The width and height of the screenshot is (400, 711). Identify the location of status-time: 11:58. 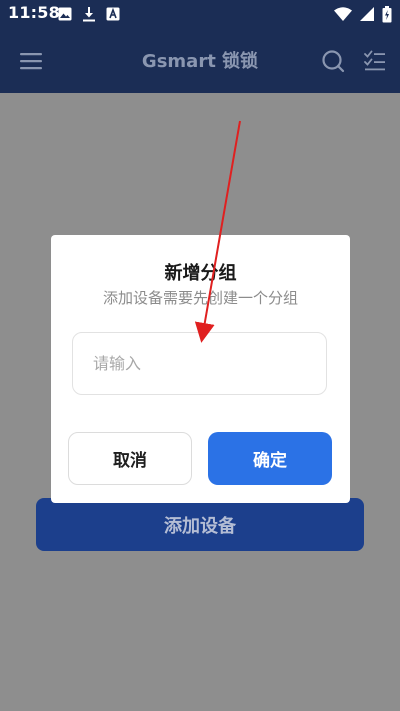
(34, 12).